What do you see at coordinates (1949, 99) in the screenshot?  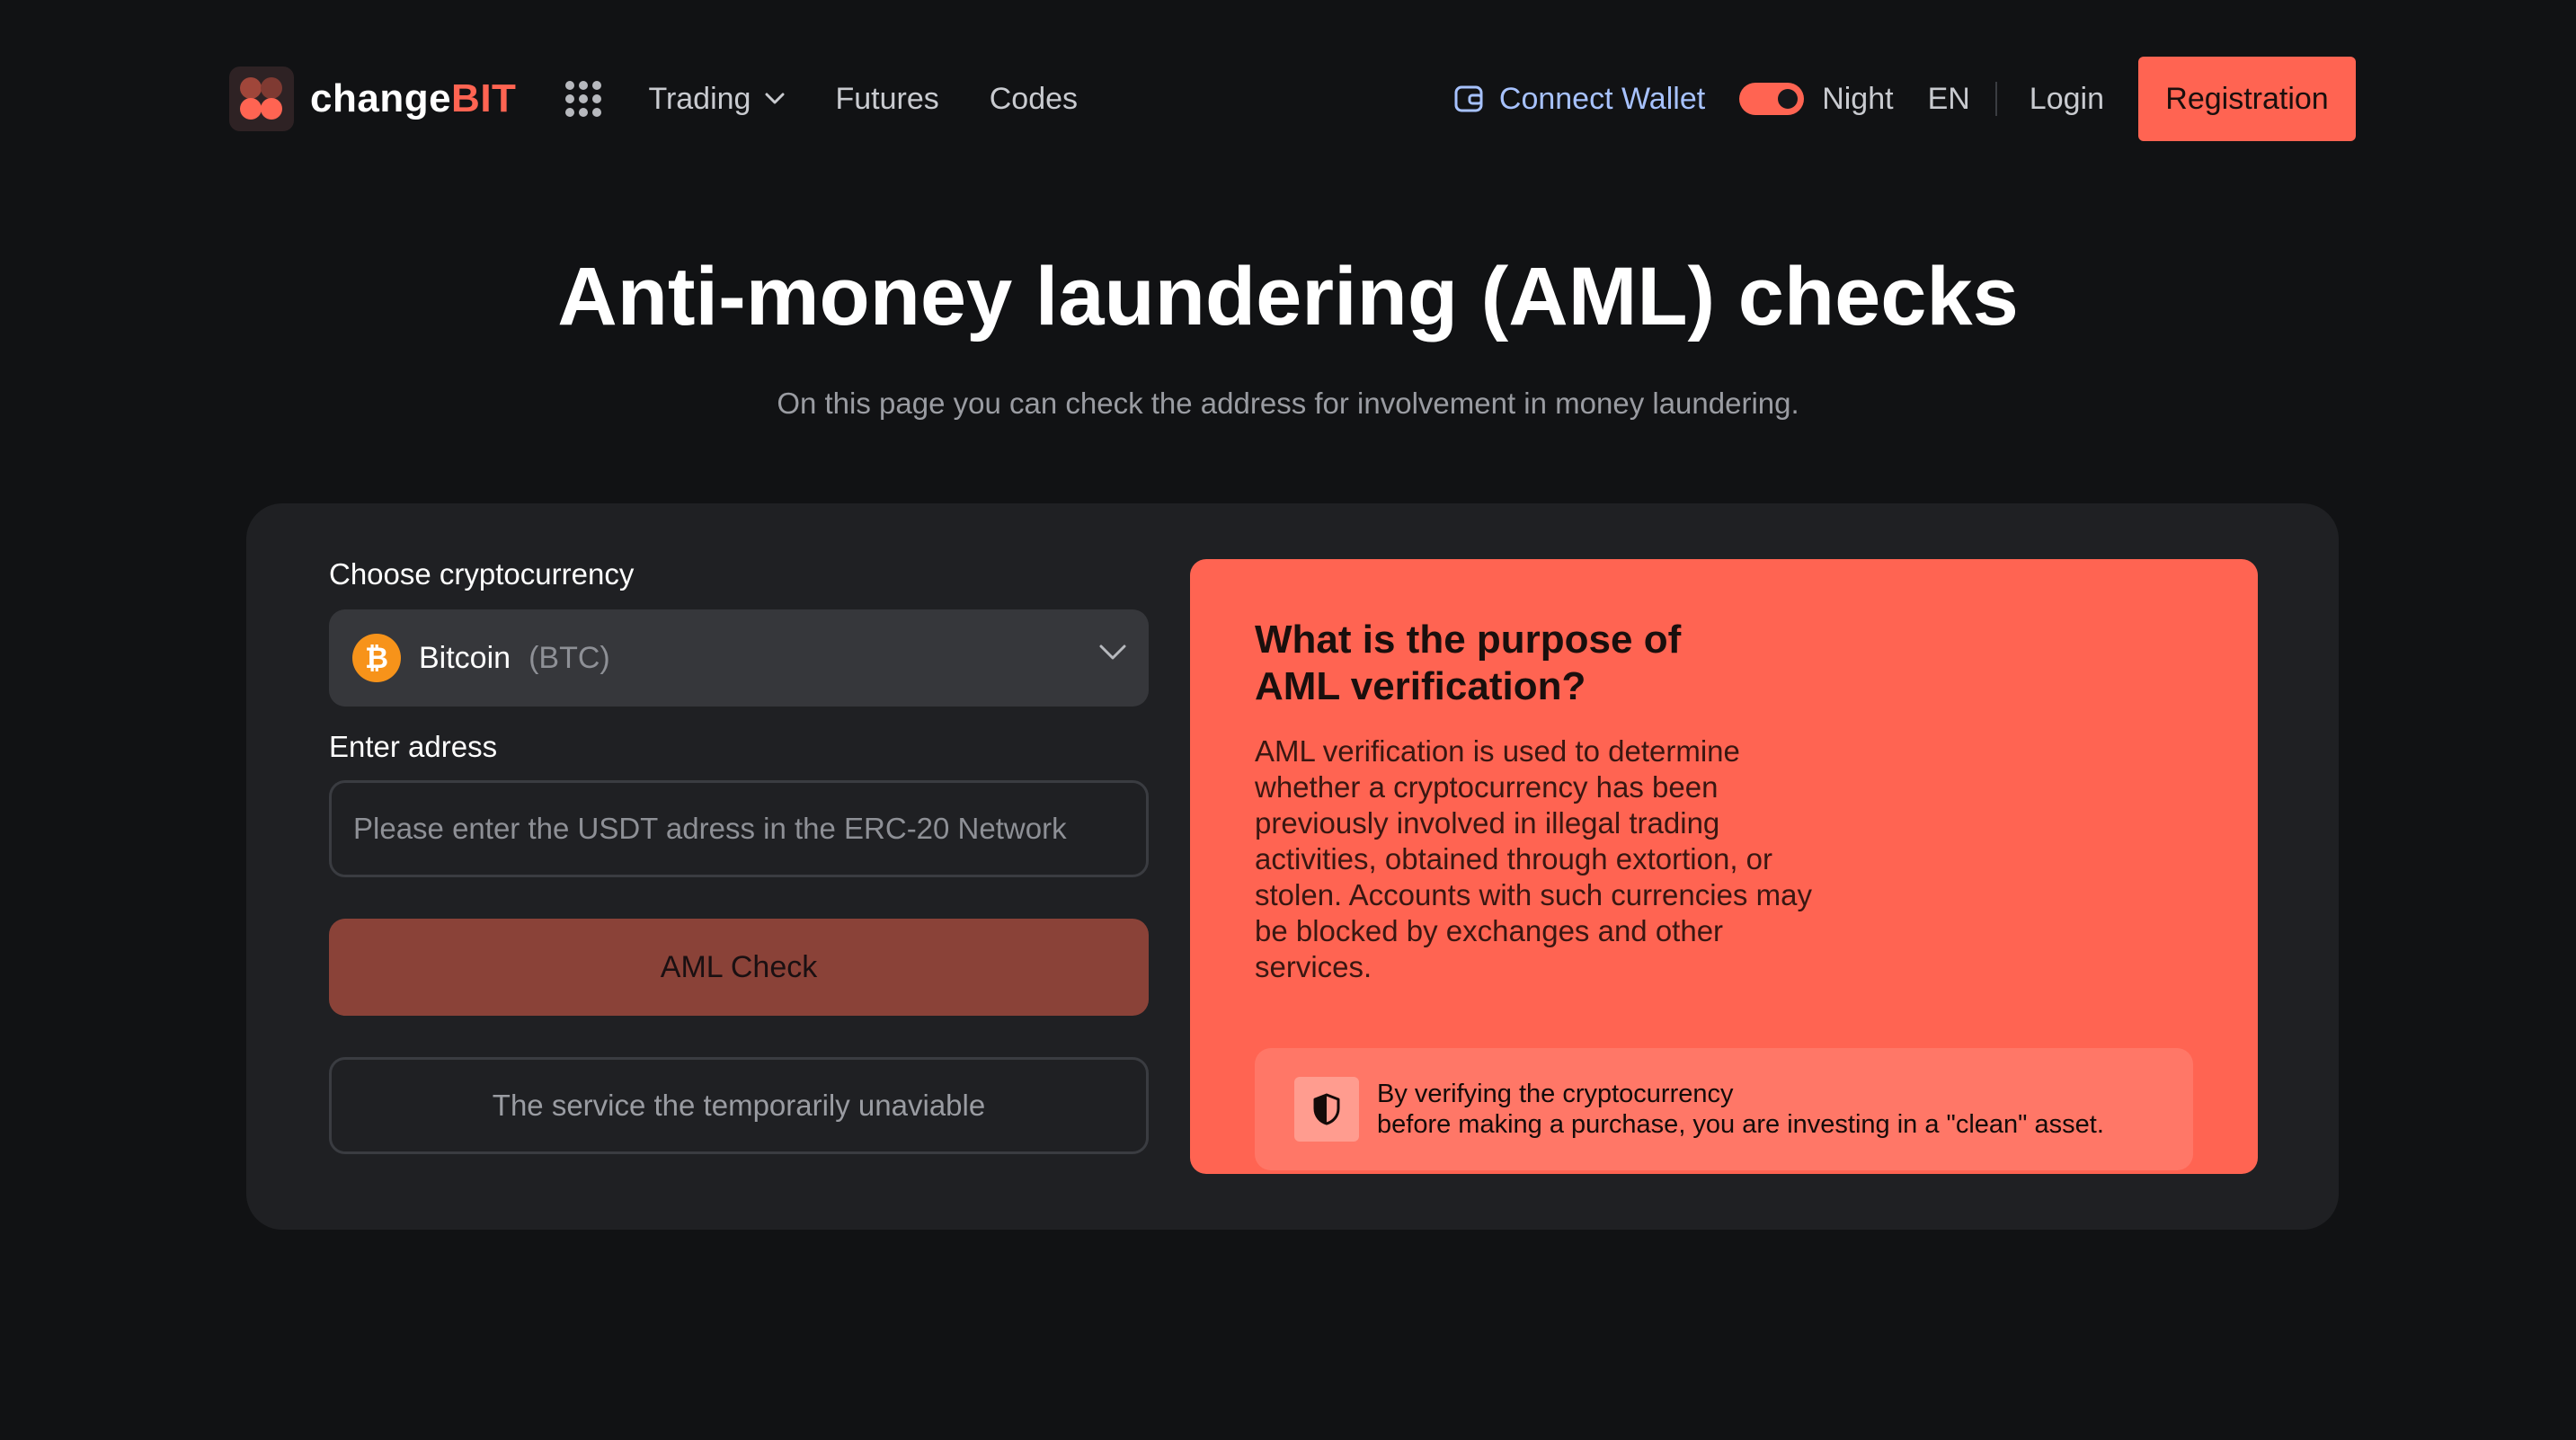 I see `language-selector: EN` at bounding box center [1949, 99].